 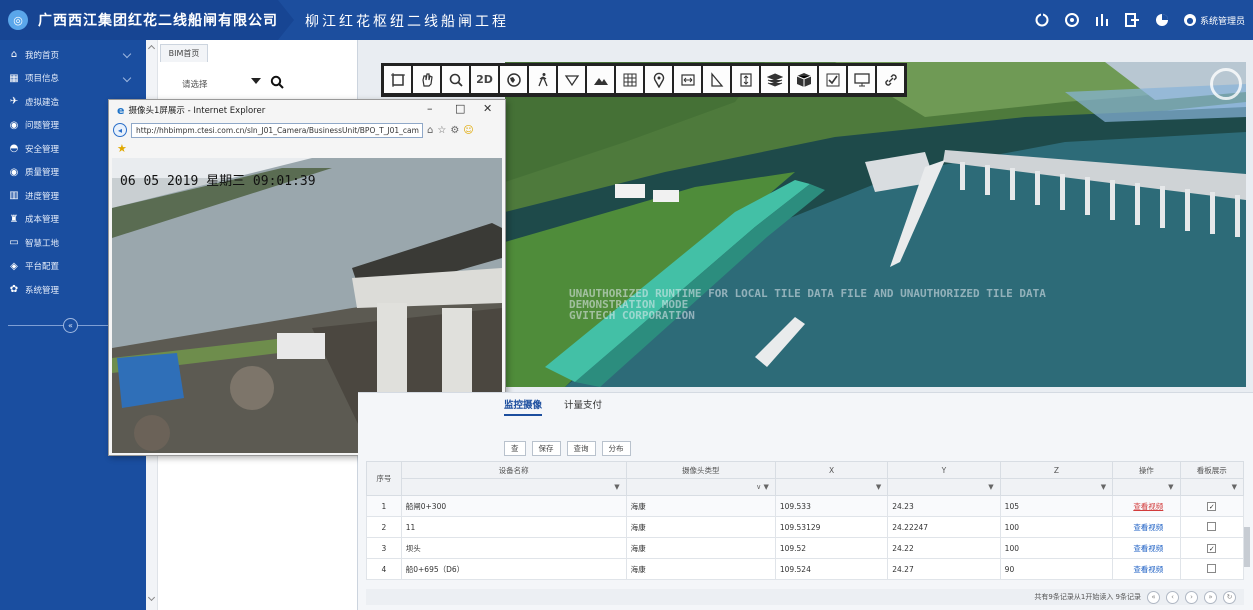 What do you see at coordinates (454, 130) in the screenshot?
I see `settings-gear-icon: ⚙` at bounding box center [454, 130].